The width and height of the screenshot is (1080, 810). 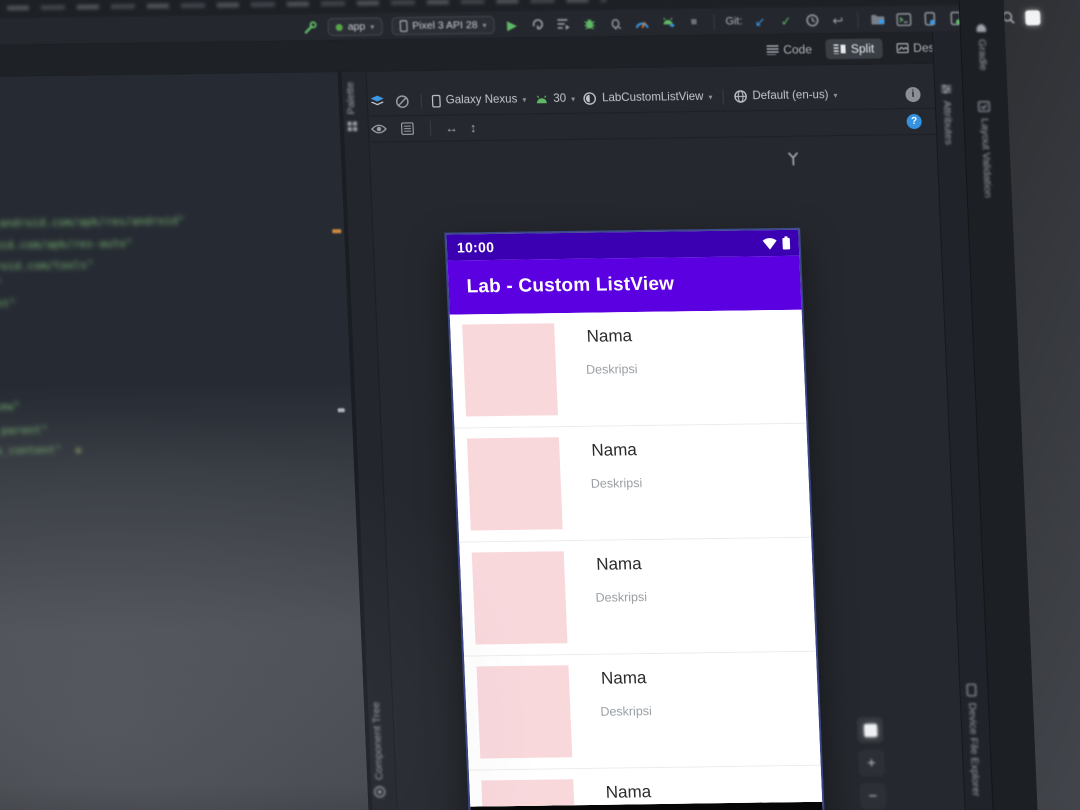 I want to click on component-tree-icon, so click(x=380, y=792).